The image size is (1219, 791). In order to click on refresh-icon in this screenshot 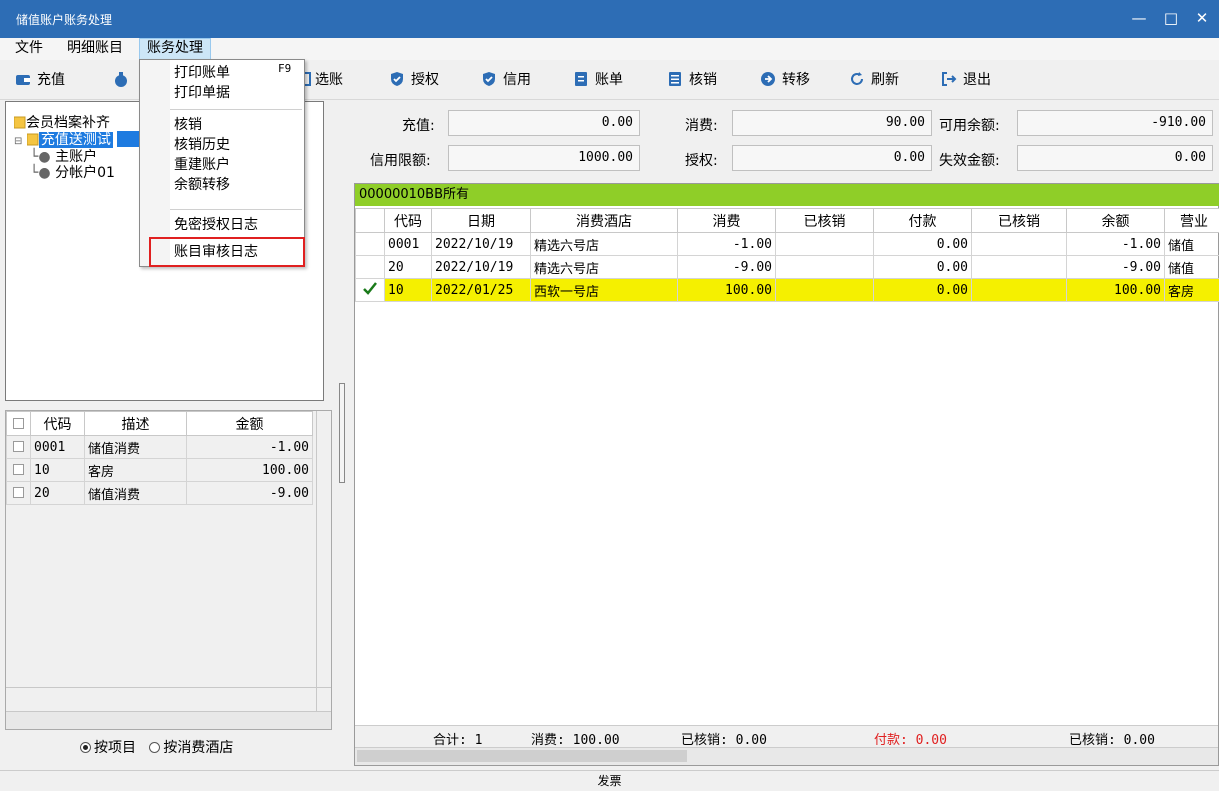, I will do `click(857, 78)`.